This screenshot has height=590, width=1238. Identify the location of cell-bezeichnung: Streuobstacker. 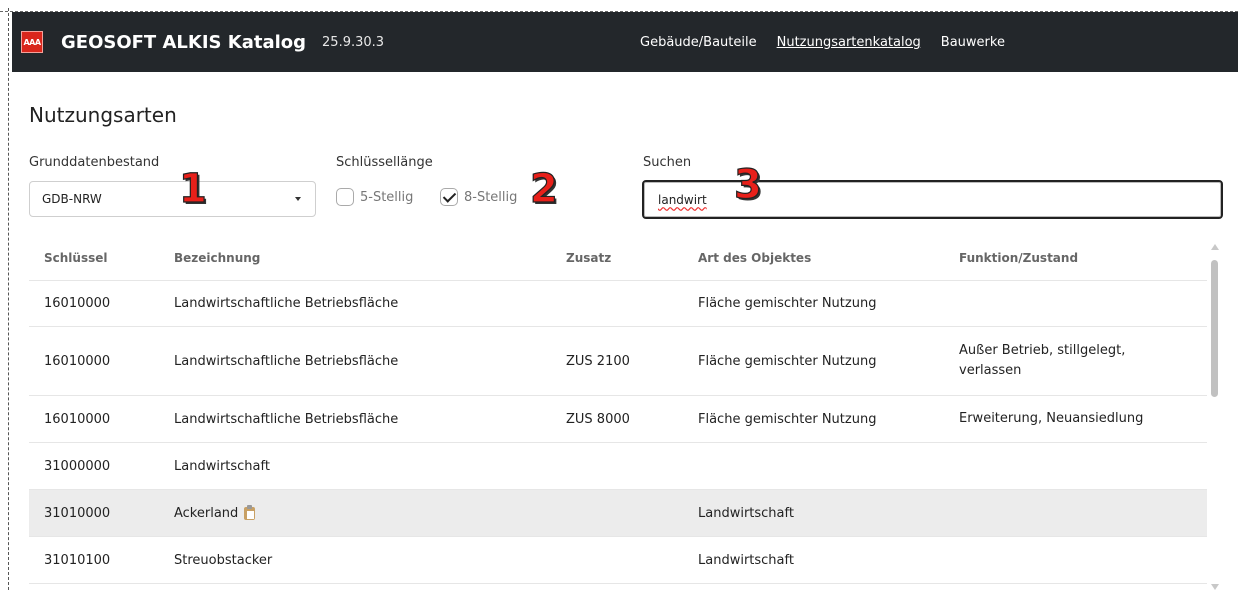
(223, 560).